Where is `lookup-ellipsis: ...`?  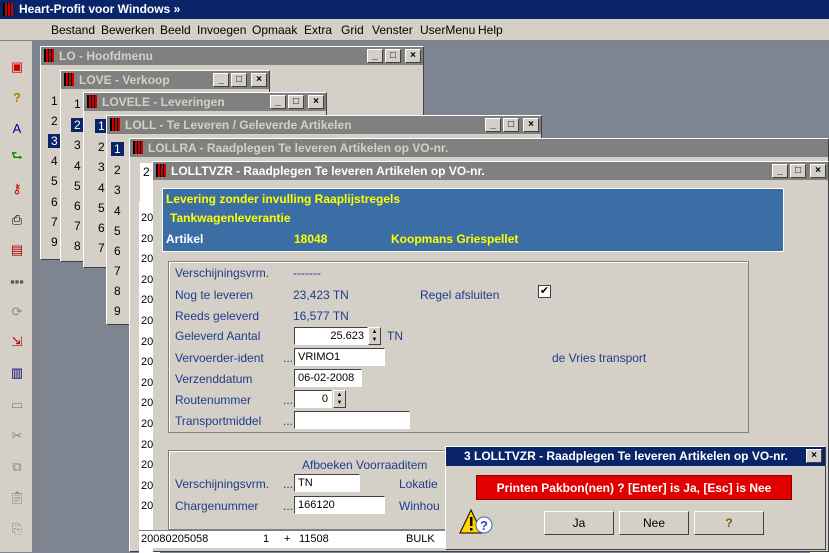 lookup-ellipsis: ... is located at coordinates (288, 400).